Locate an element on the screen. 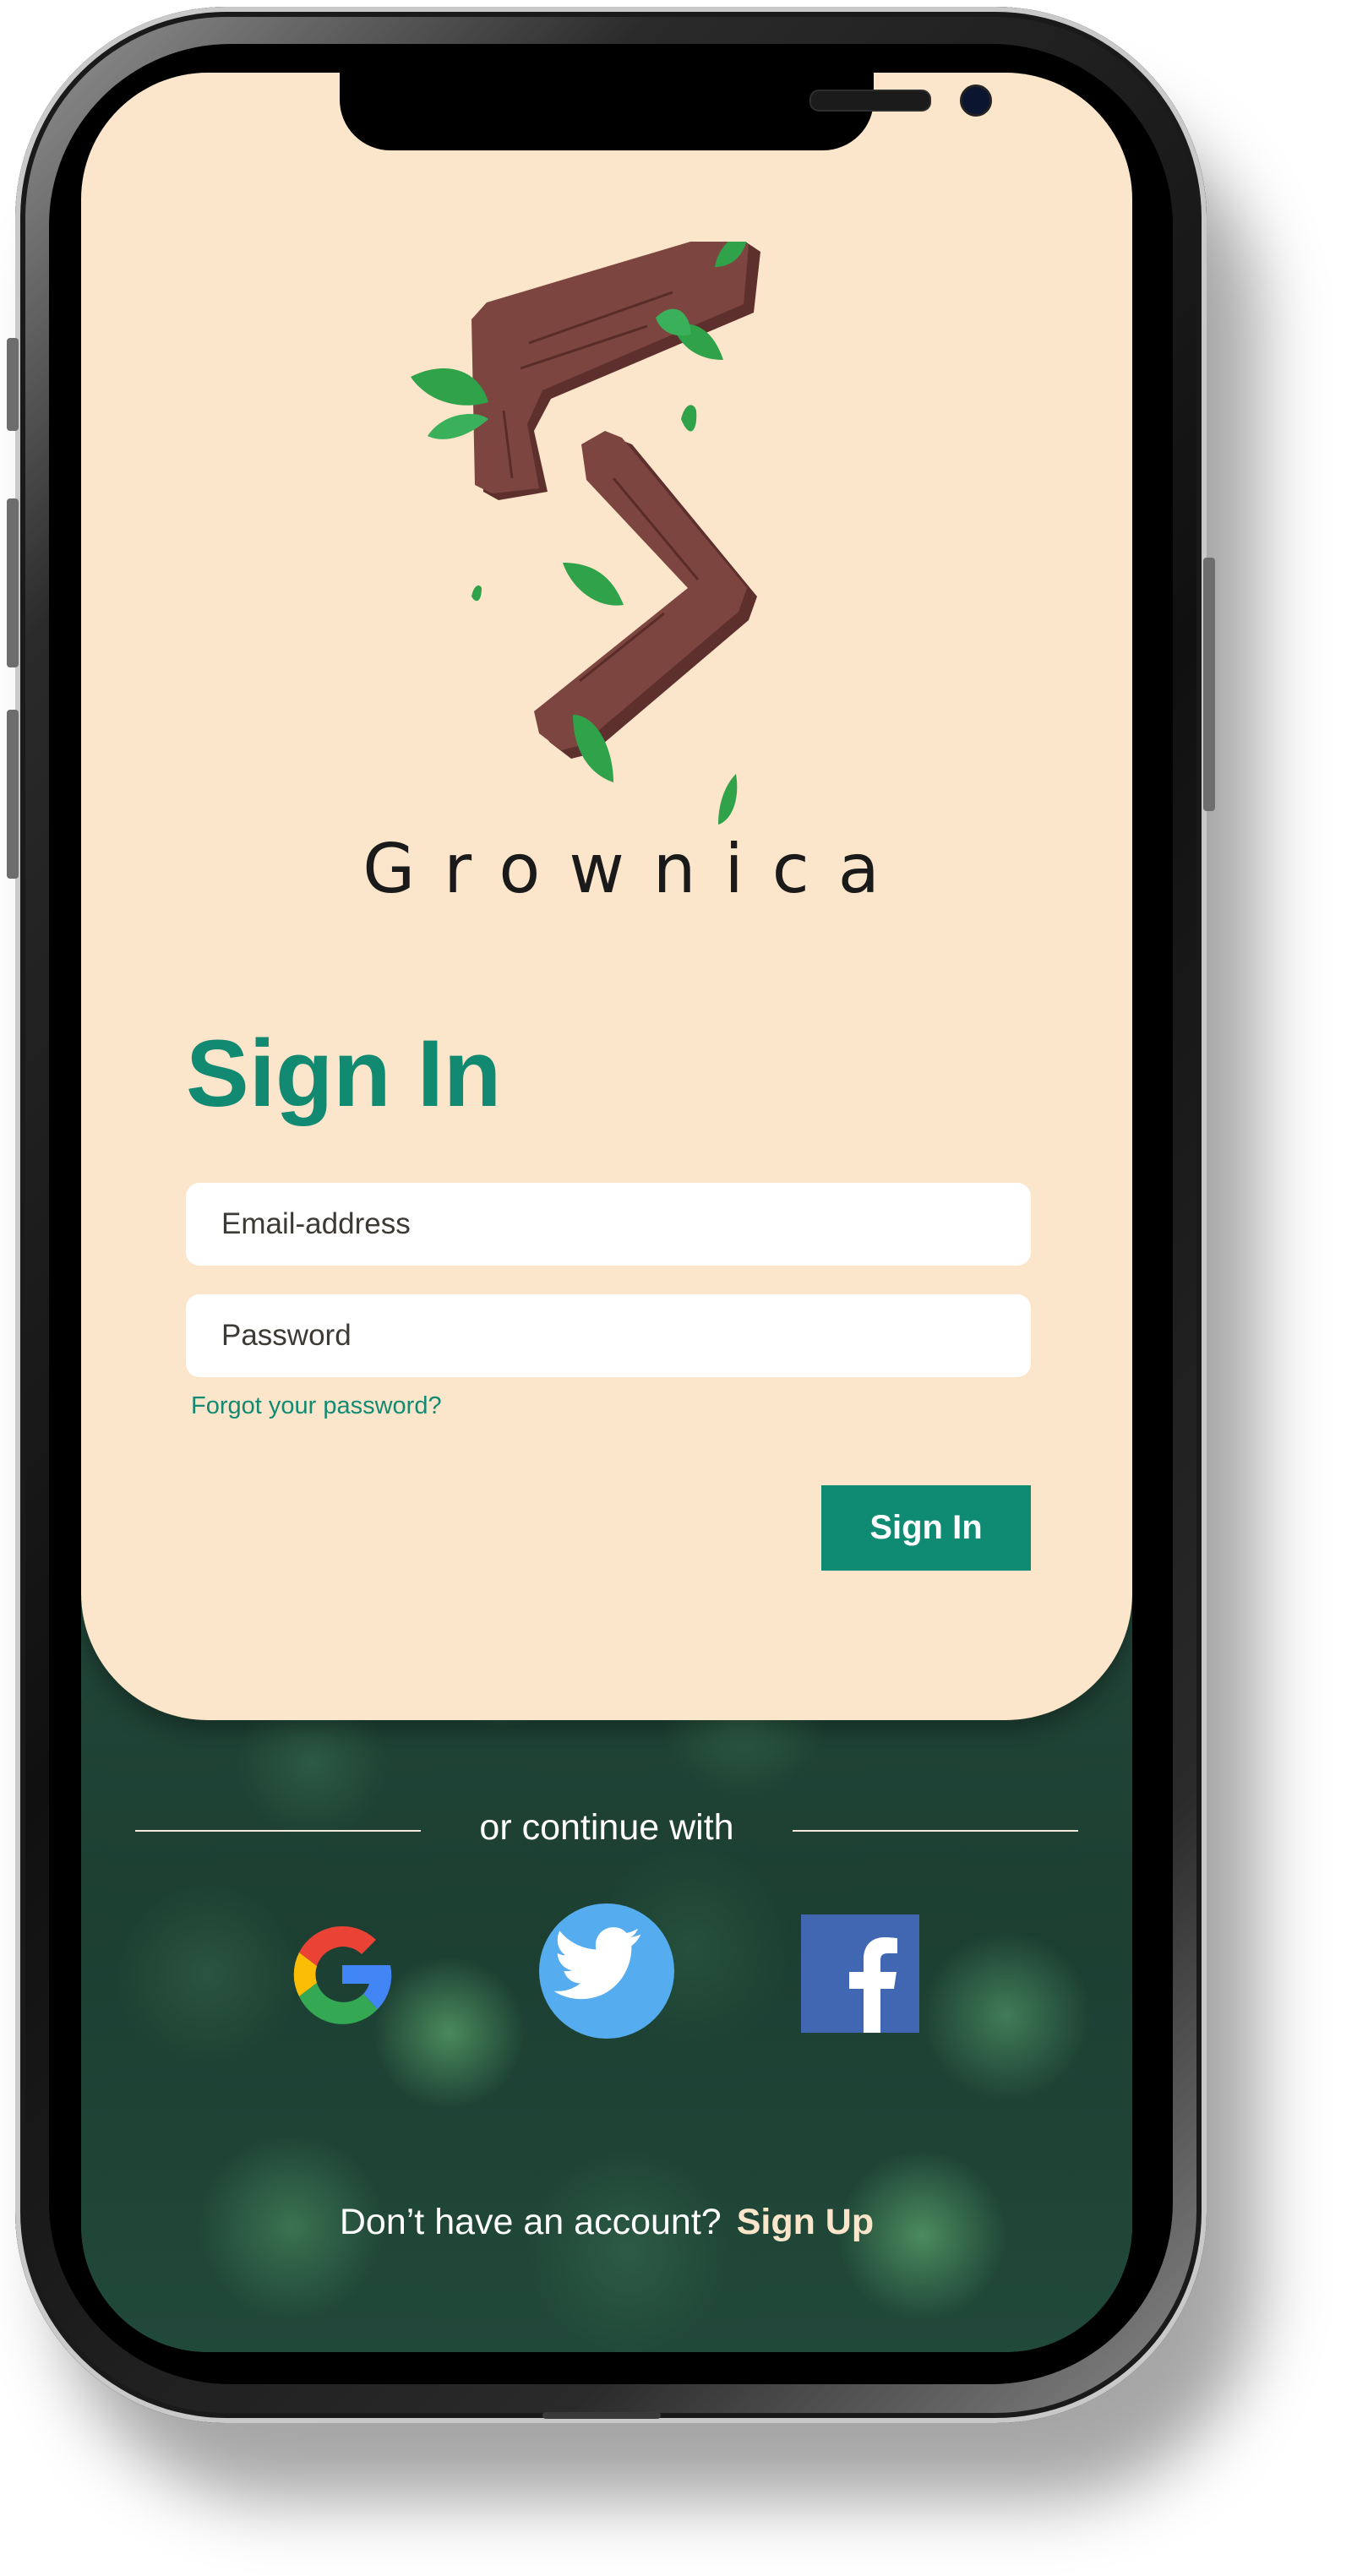  google-login-button is located at coordinates (342, 1974).